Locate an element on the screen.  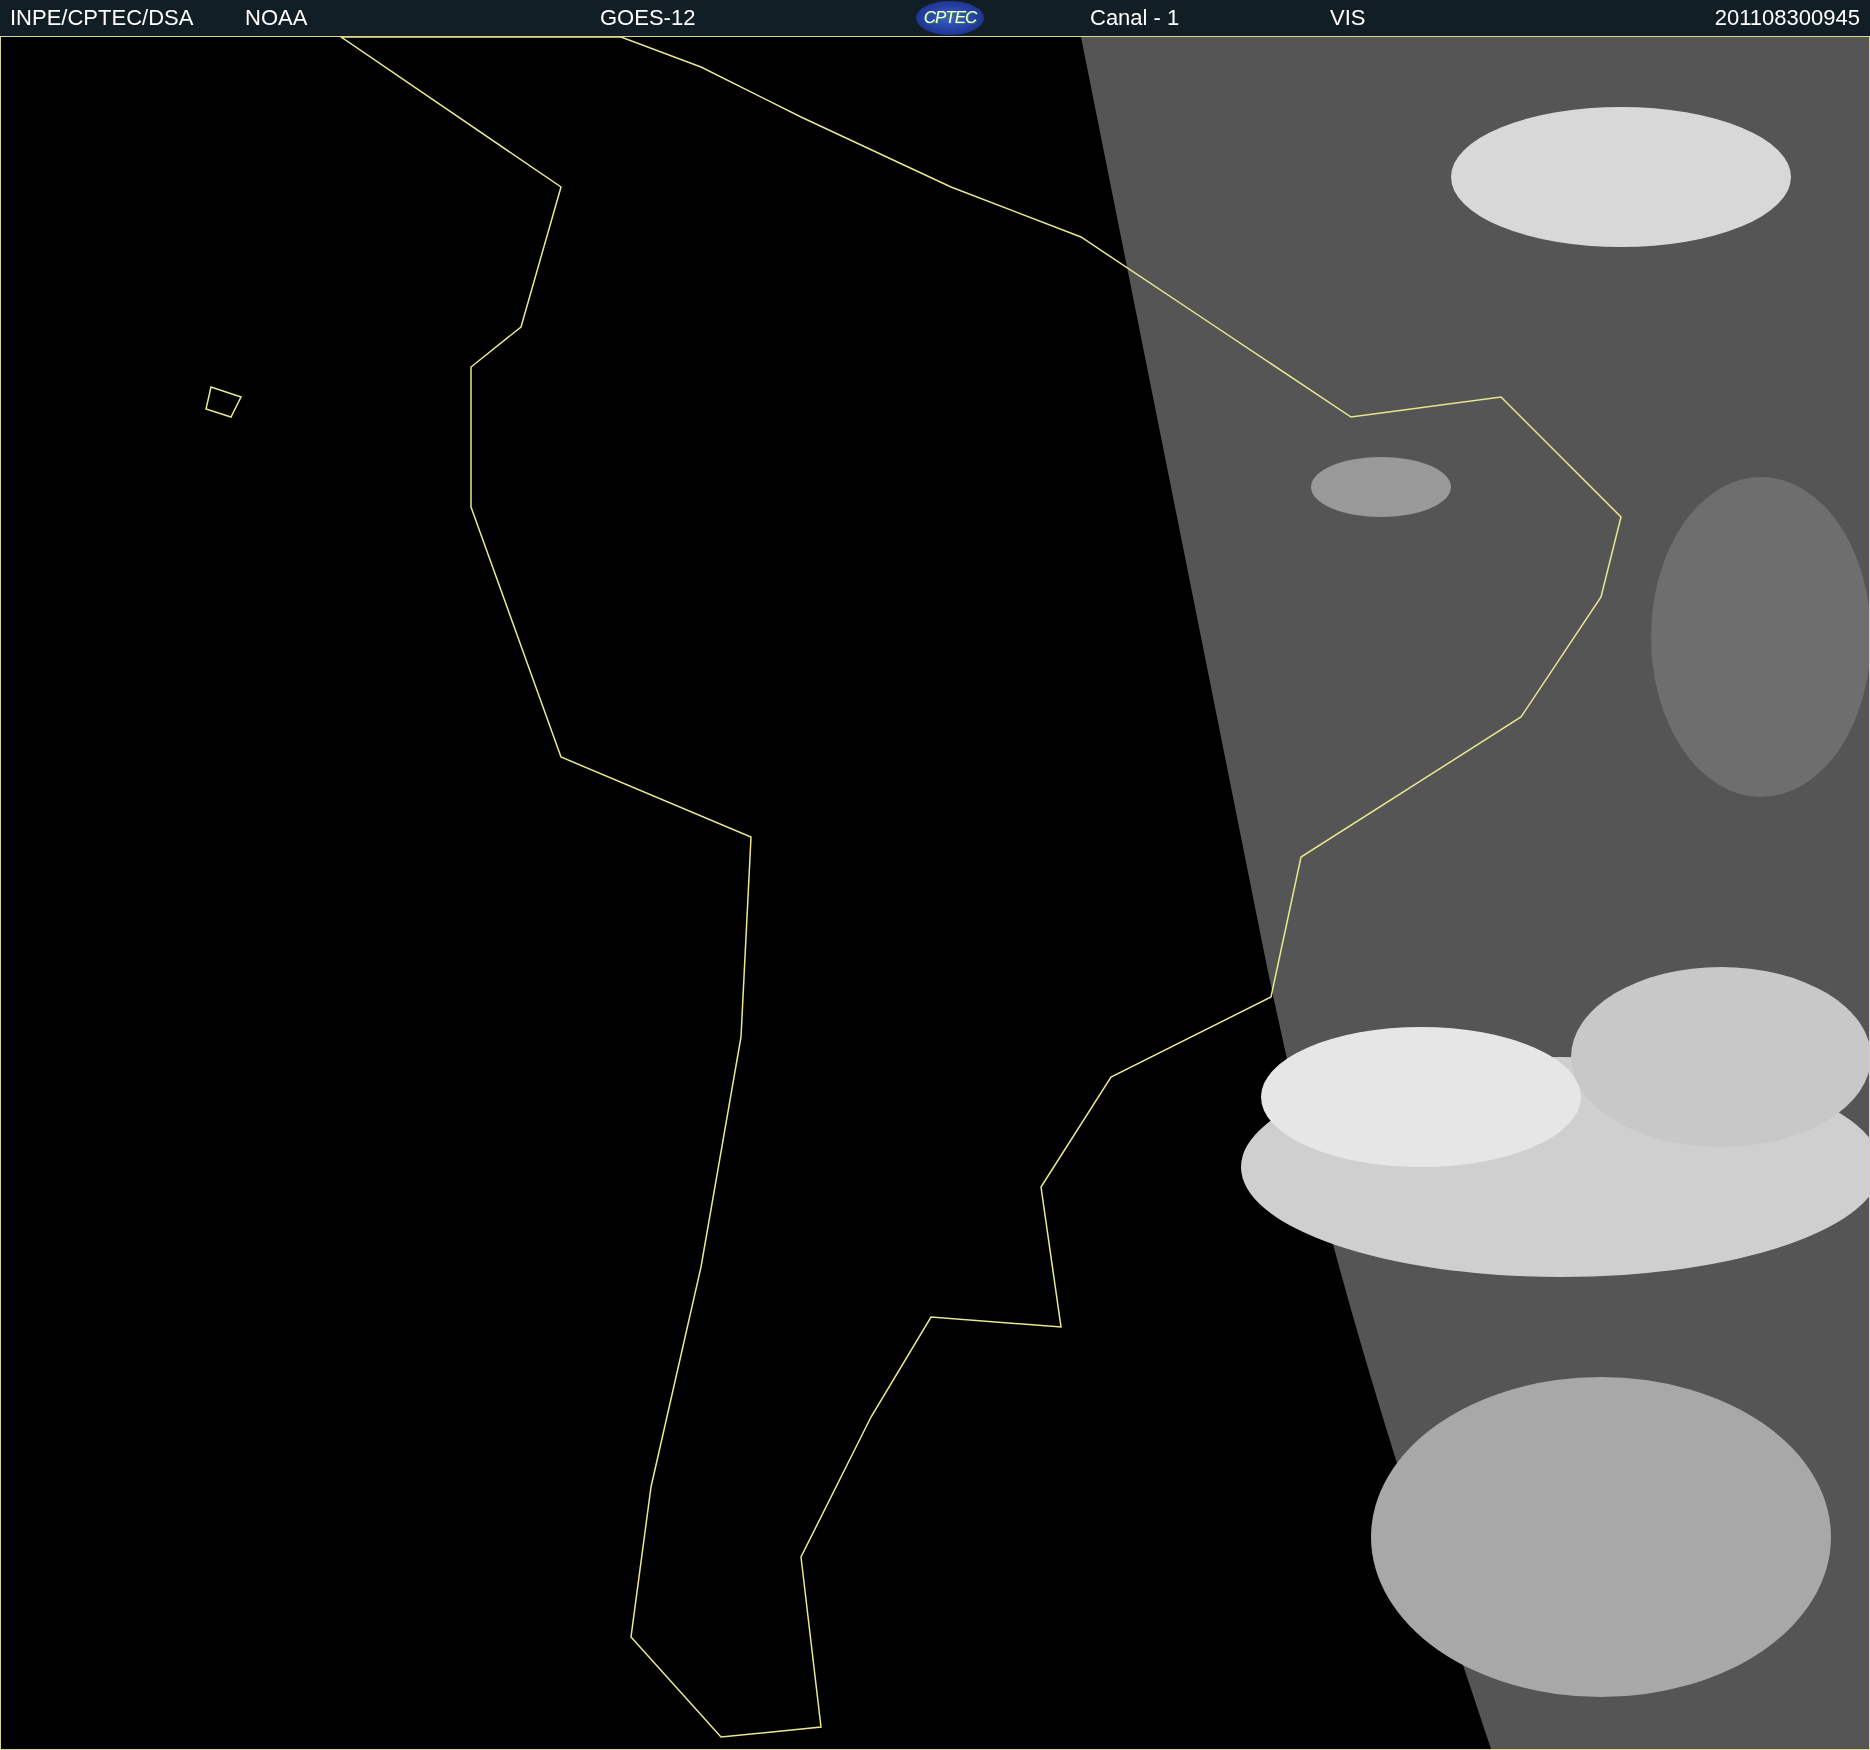
header-label: INPE/CPTEC/DSA is located at coordinates (102, 18).